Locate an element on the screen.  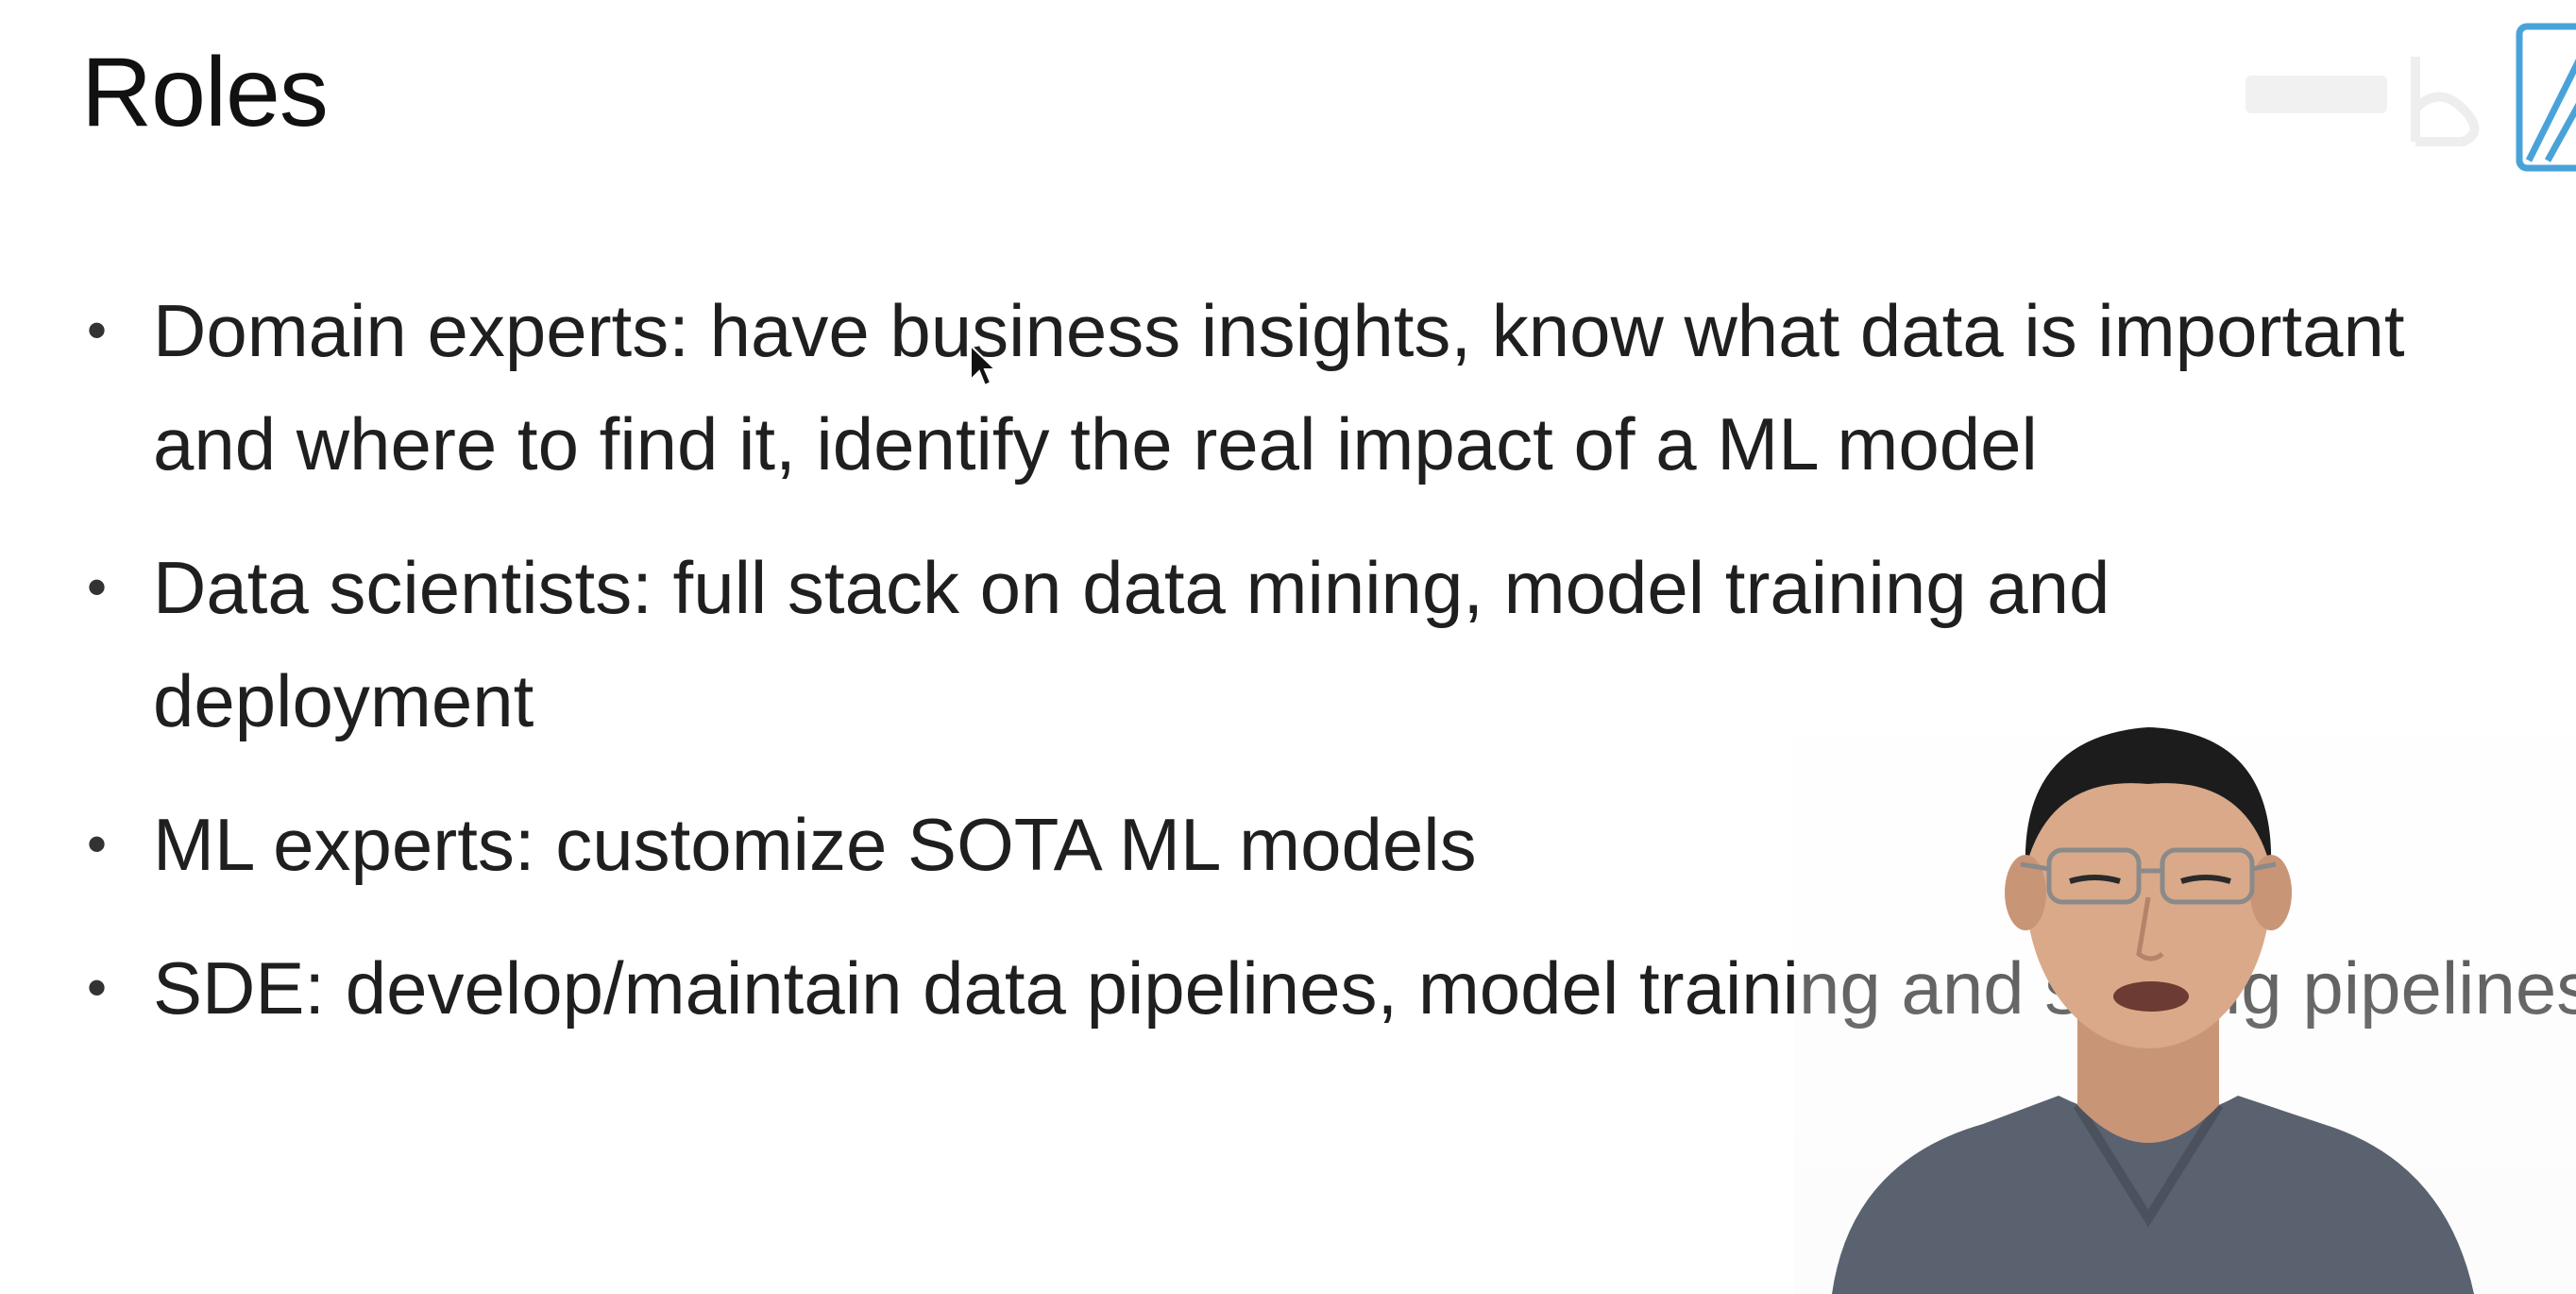
mouse-cursor-icon is located at coordinates (983, 365).